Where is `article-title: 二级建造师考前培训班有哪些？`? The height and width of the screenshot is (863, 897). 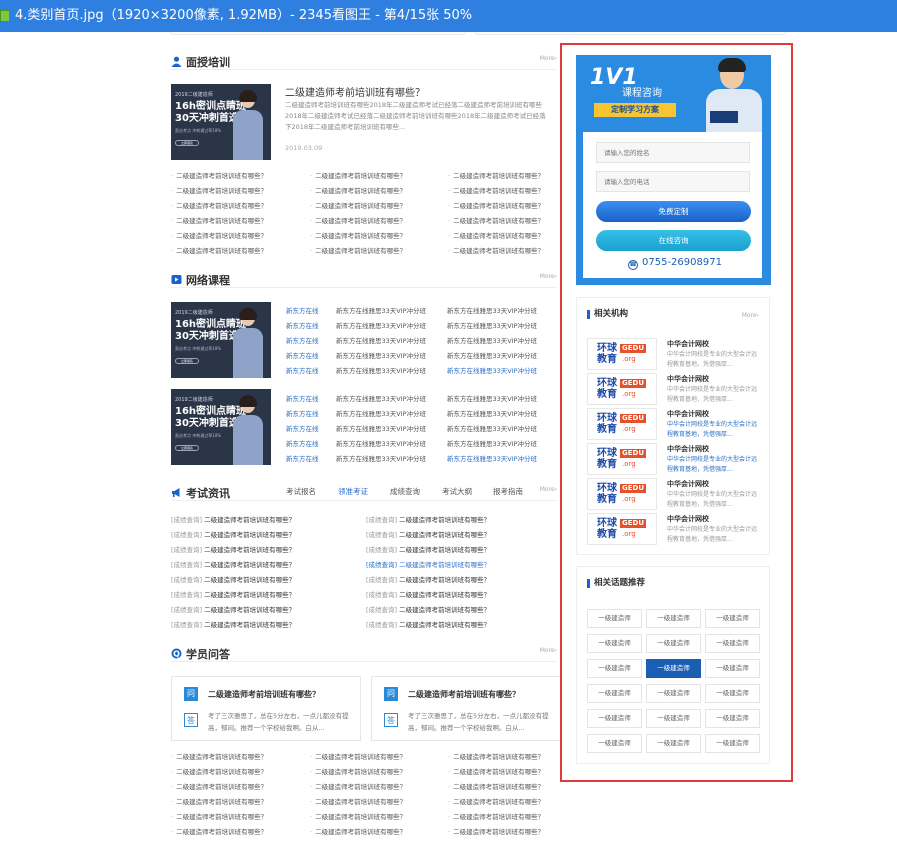 article-title: 二级建造师考前培训班有哪些？ is located at coordinates (355, 91).